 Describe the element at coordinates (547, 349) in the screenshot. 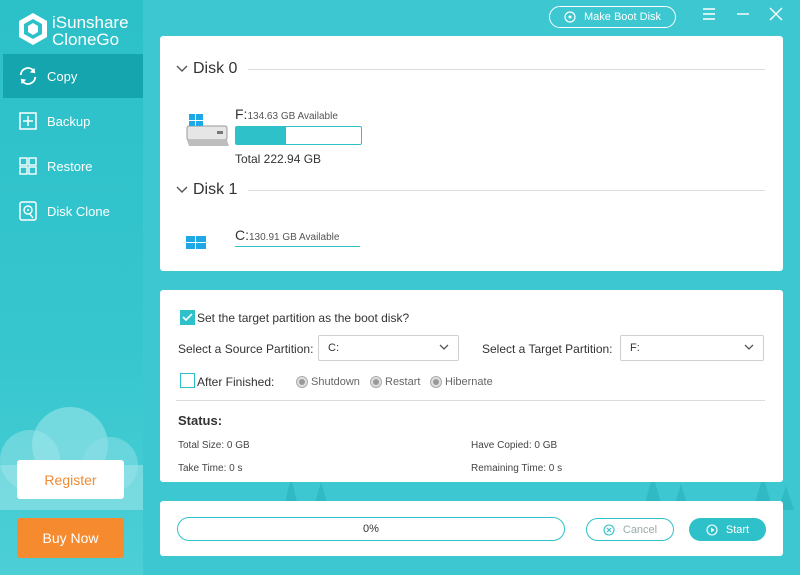

I see `target-partition-label: Select a Target Partition:` at that location.